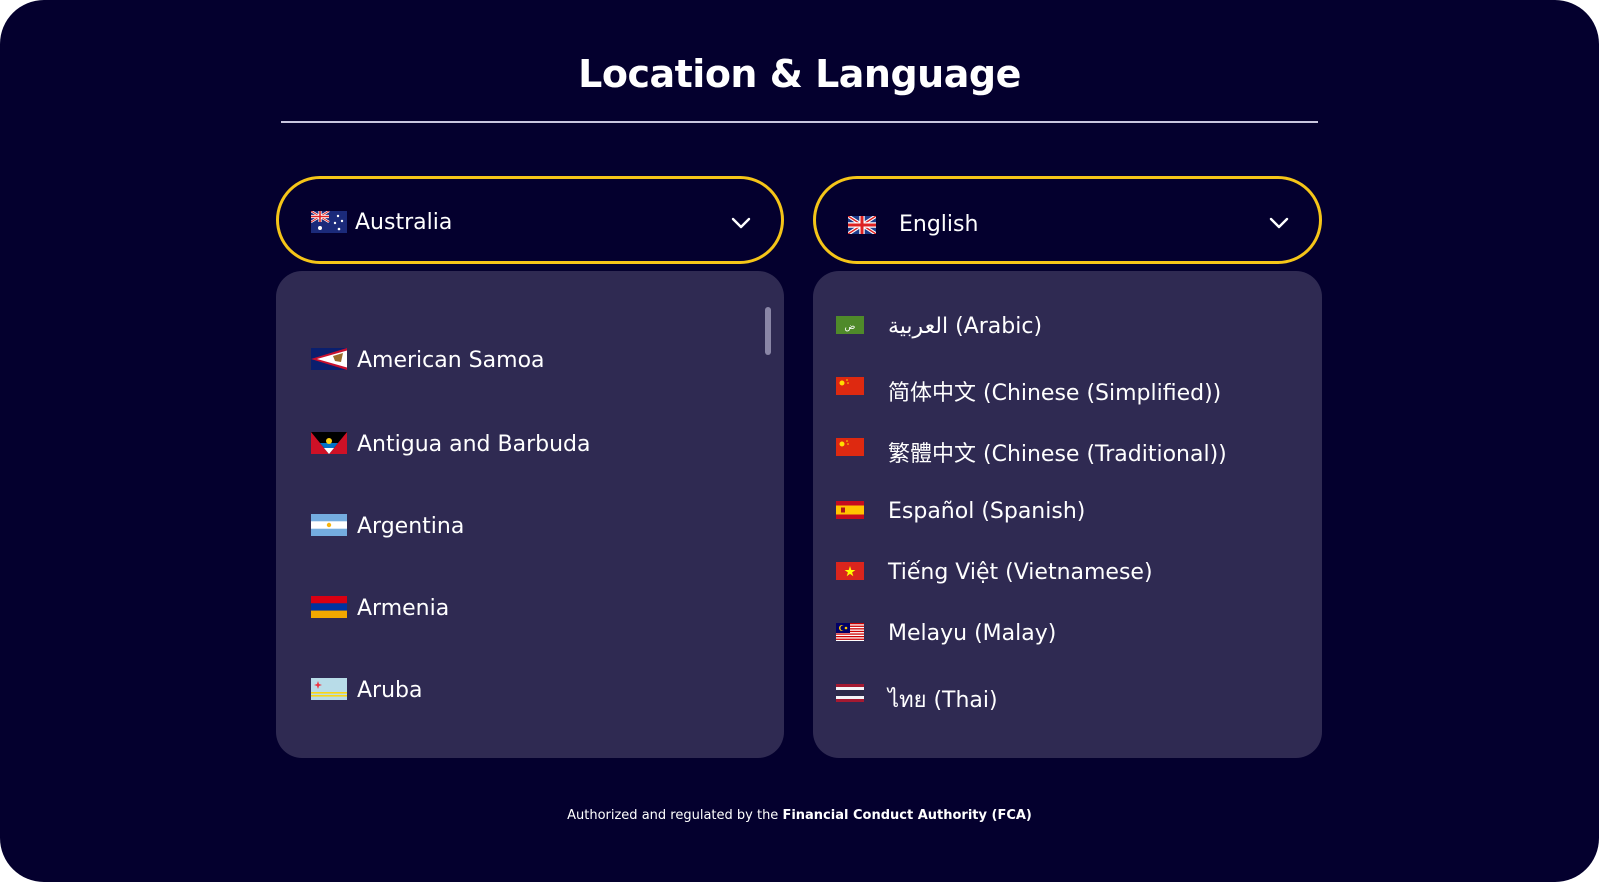 The height and width of the screenshot is (882, 1599). What do you see at coordinates (1066, 633) in the screenshot?
I see `list-item-malay: Melayu (Malay)` at bounding box center [1066, 633].